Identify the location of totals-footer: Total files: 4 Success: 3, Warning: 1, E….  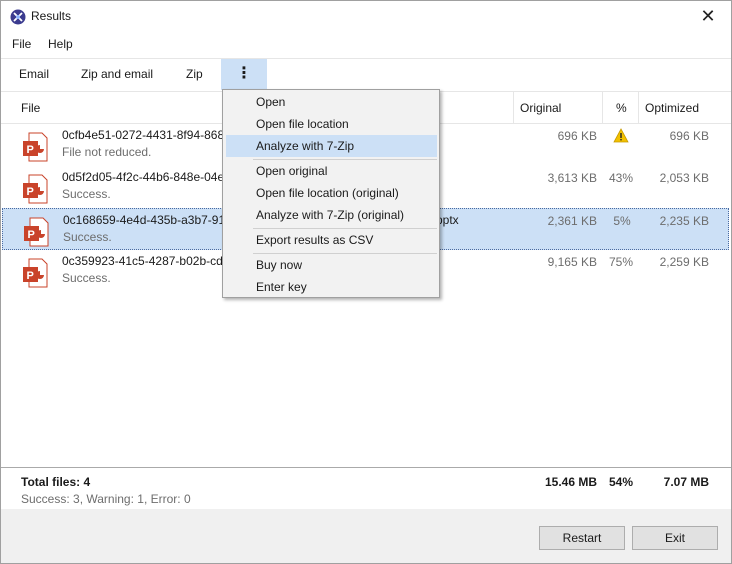
(366, 488).